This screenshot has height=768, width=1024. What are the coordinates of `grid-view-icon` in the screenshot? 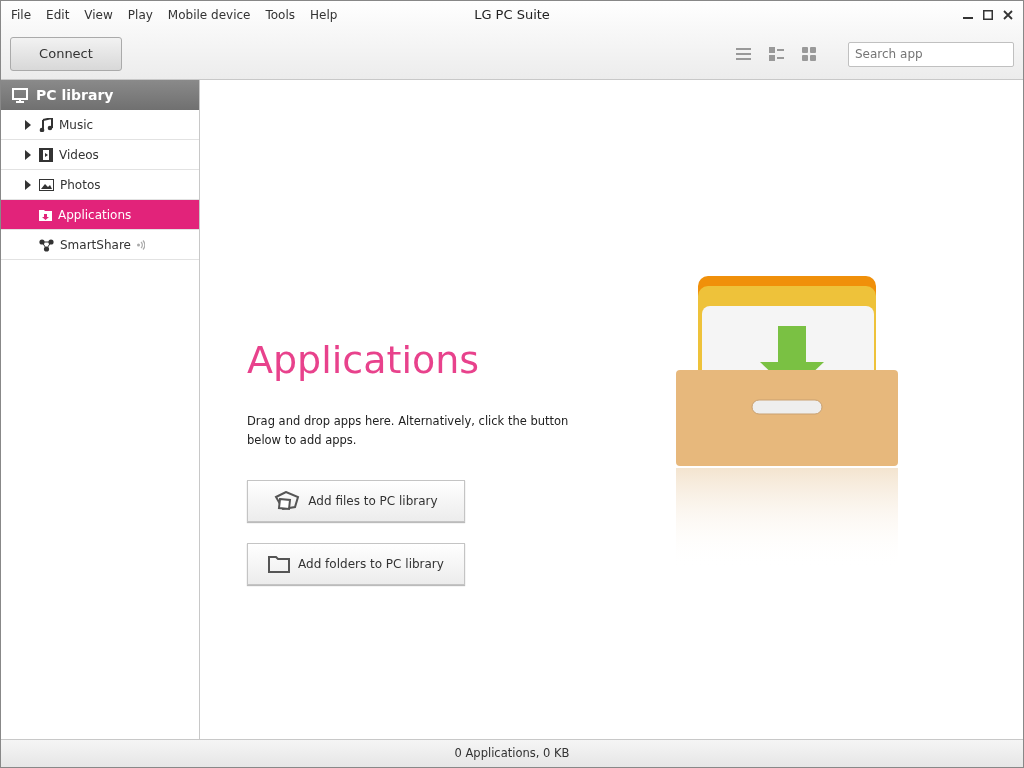 It's located at (809, 54).